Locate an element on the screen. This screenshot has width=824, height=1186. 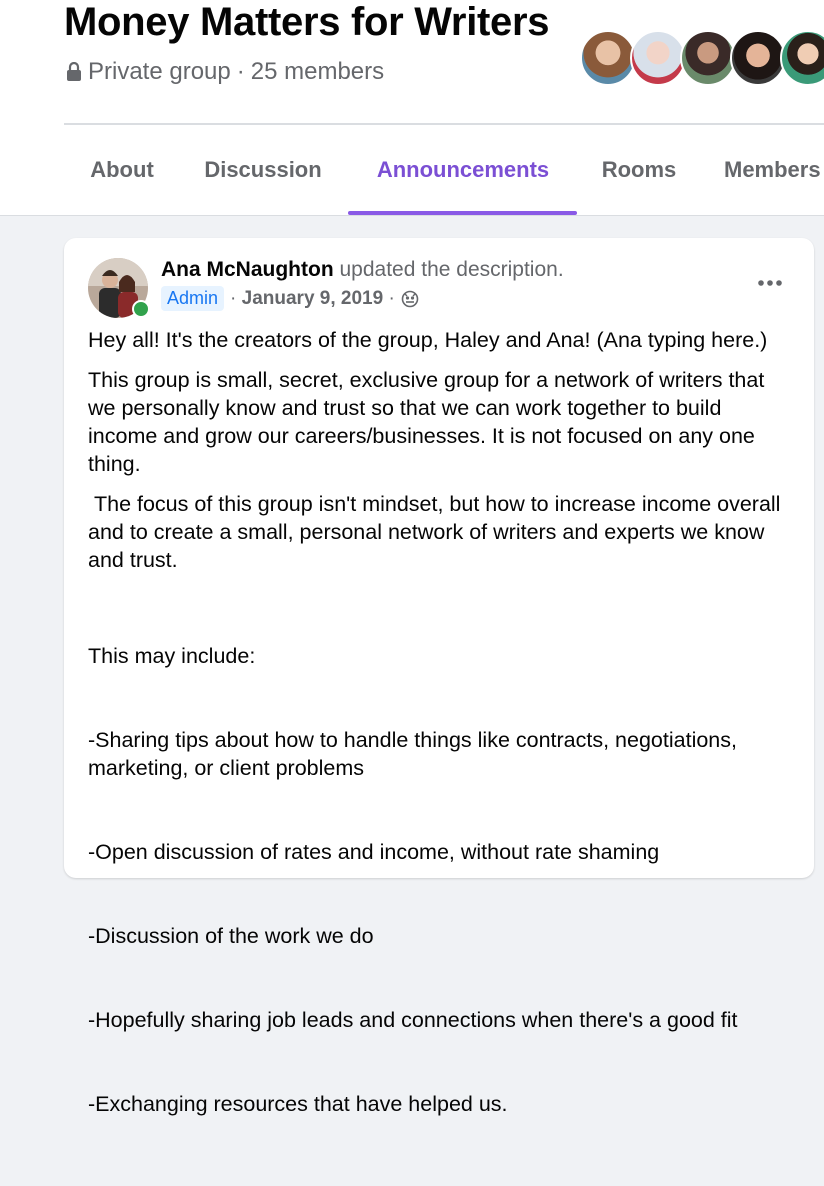
admin-badge: Admin is located at coordinates (193, 298).